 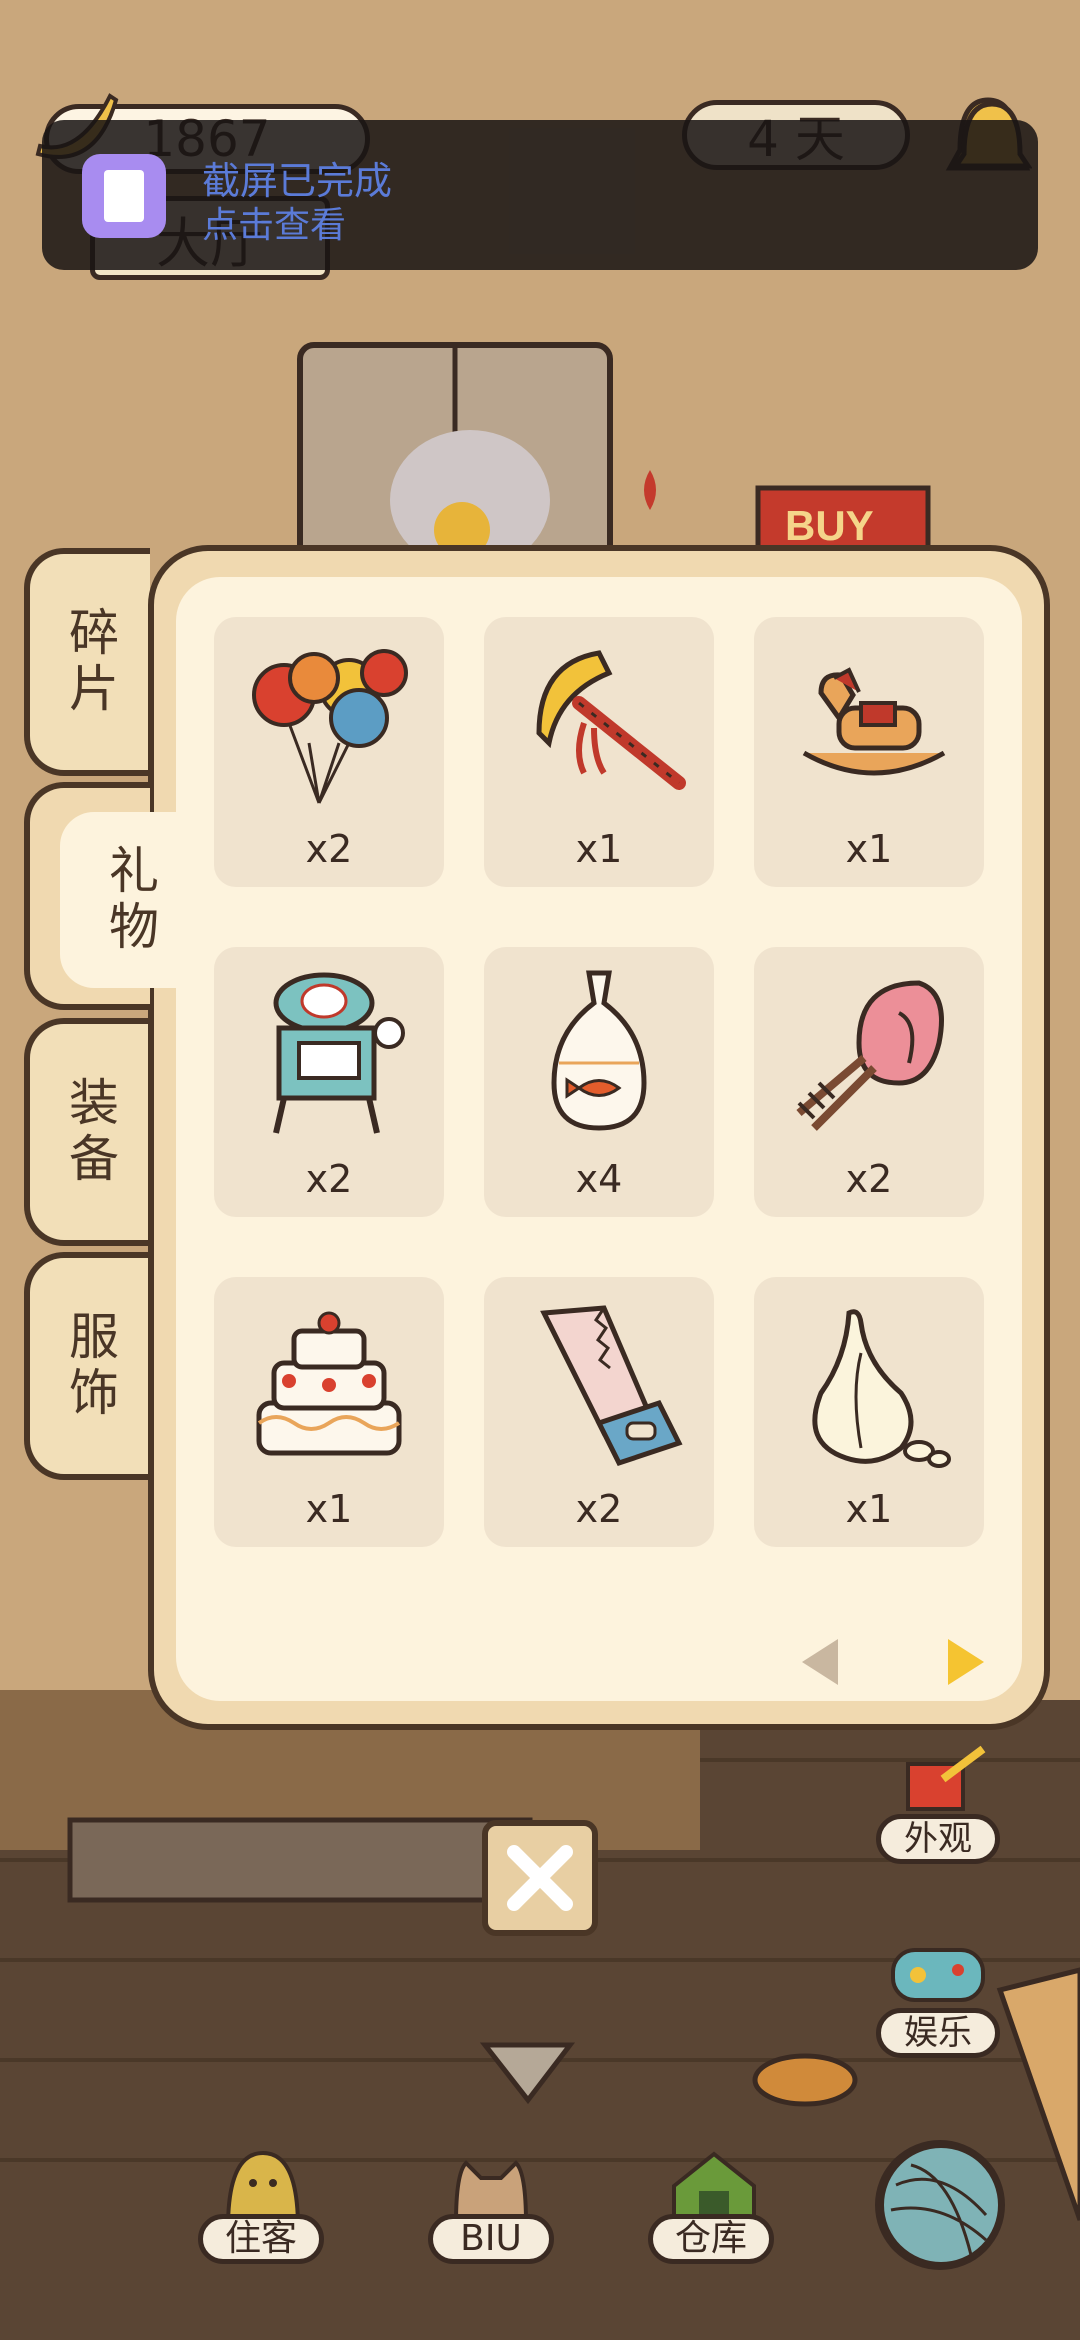 I want to click on residents-button: 住客, so click(x=261, y=2239).